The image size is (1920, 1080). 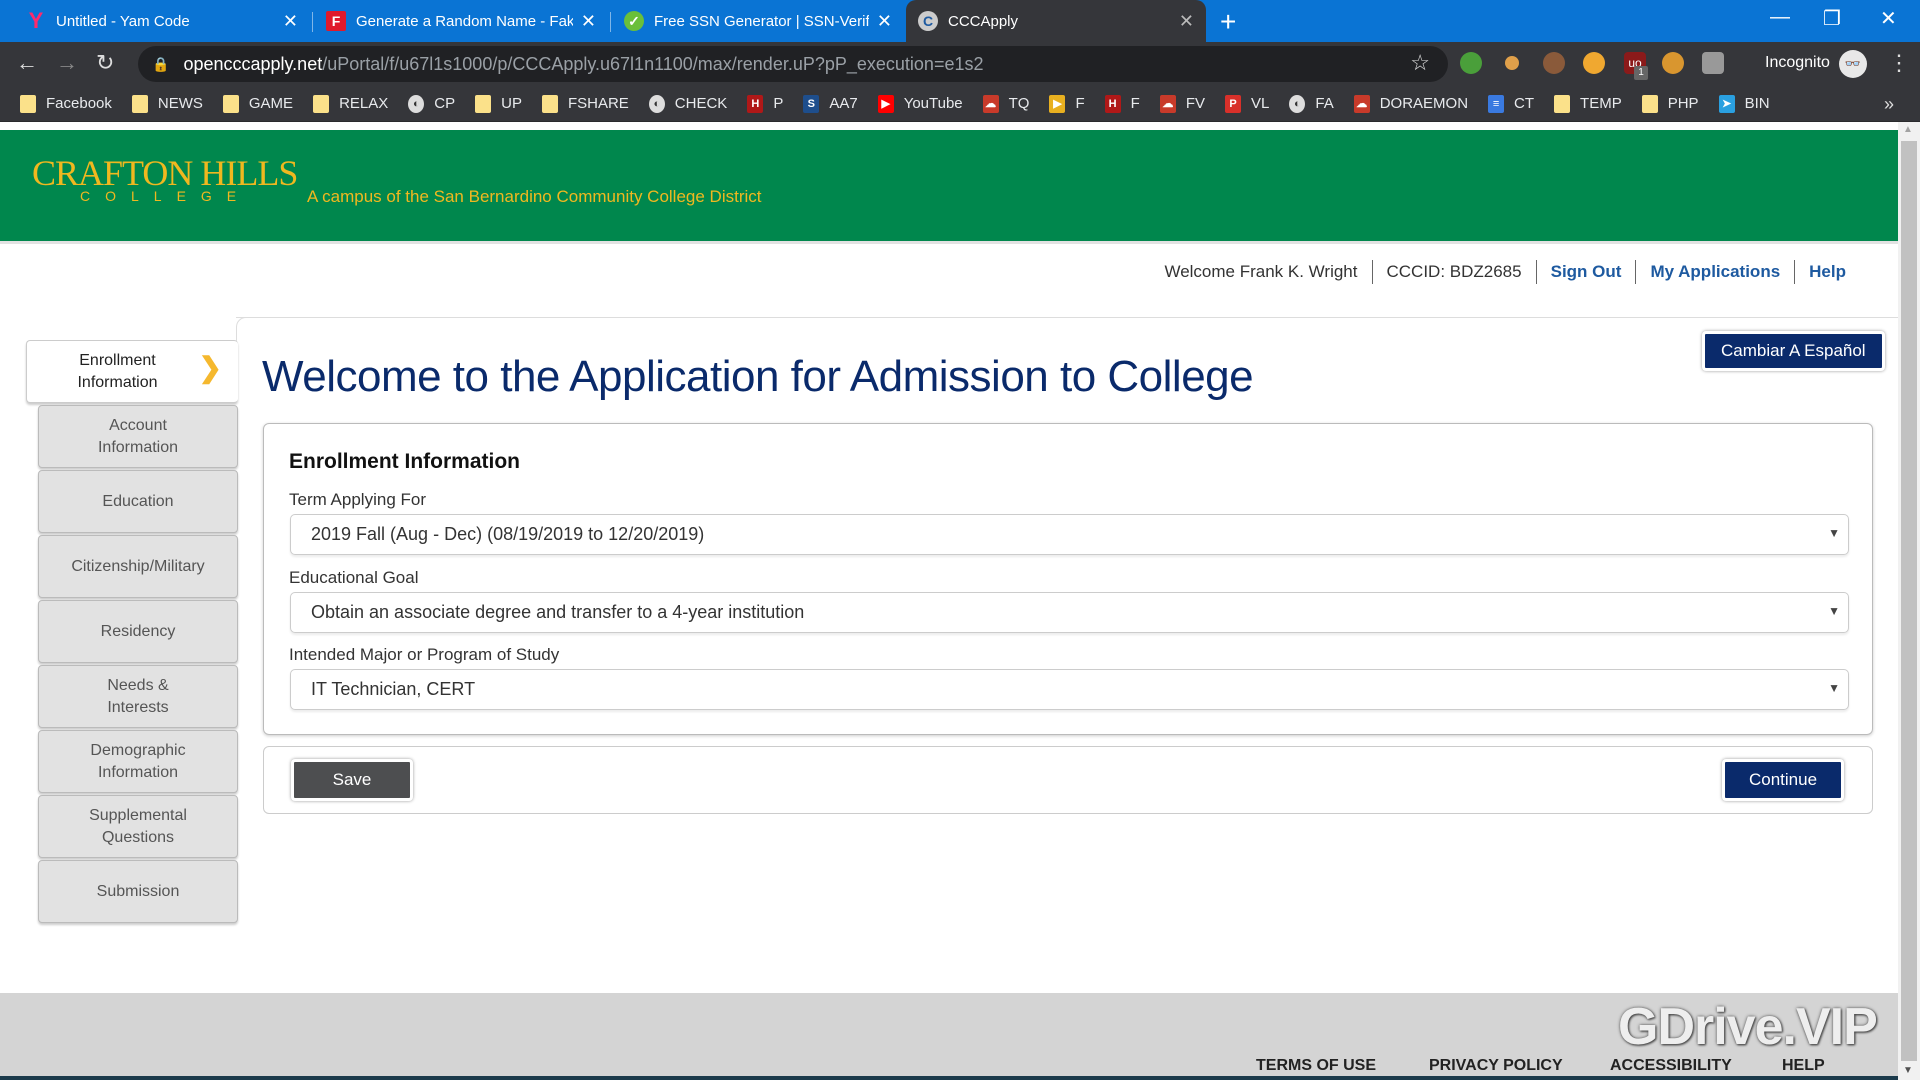 What do you see at coordinates (67, 63) in the screenshot?
I see `forward-icon: →` at bounding box center [67, 63].